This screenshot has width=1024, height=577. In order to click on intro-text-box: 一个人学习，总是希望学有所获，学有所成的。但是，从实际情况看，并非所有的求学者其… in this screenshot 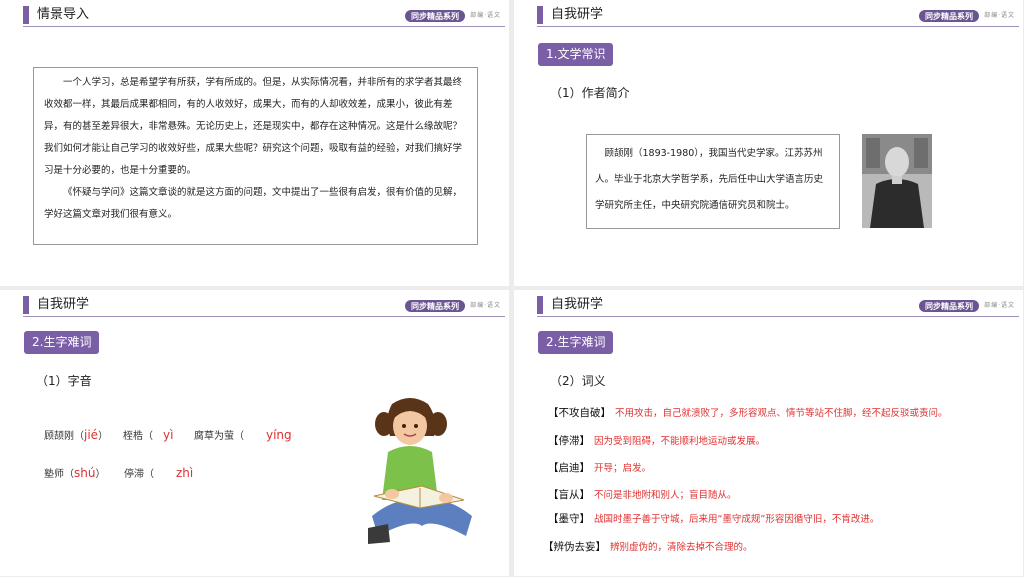, I will do `click(255, 156)`.